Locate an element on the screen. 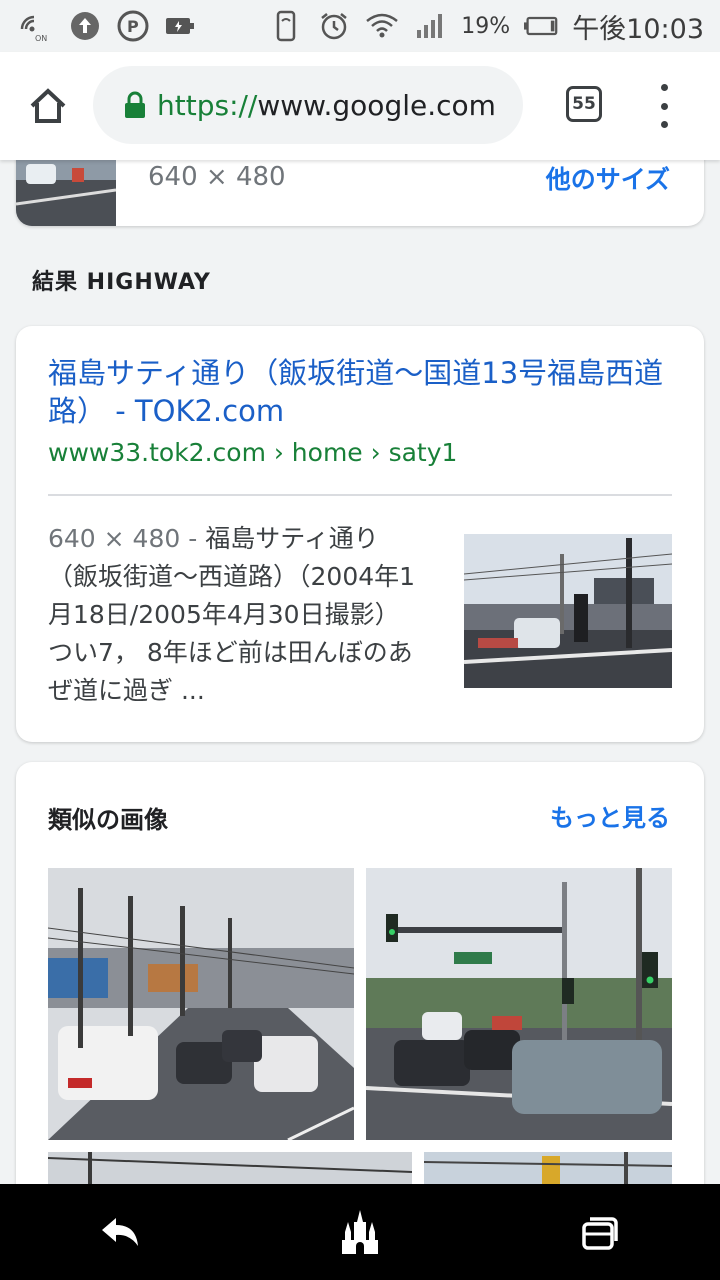 The image size is (720, 1280). upload-icon is located at coordinates (85, 26).